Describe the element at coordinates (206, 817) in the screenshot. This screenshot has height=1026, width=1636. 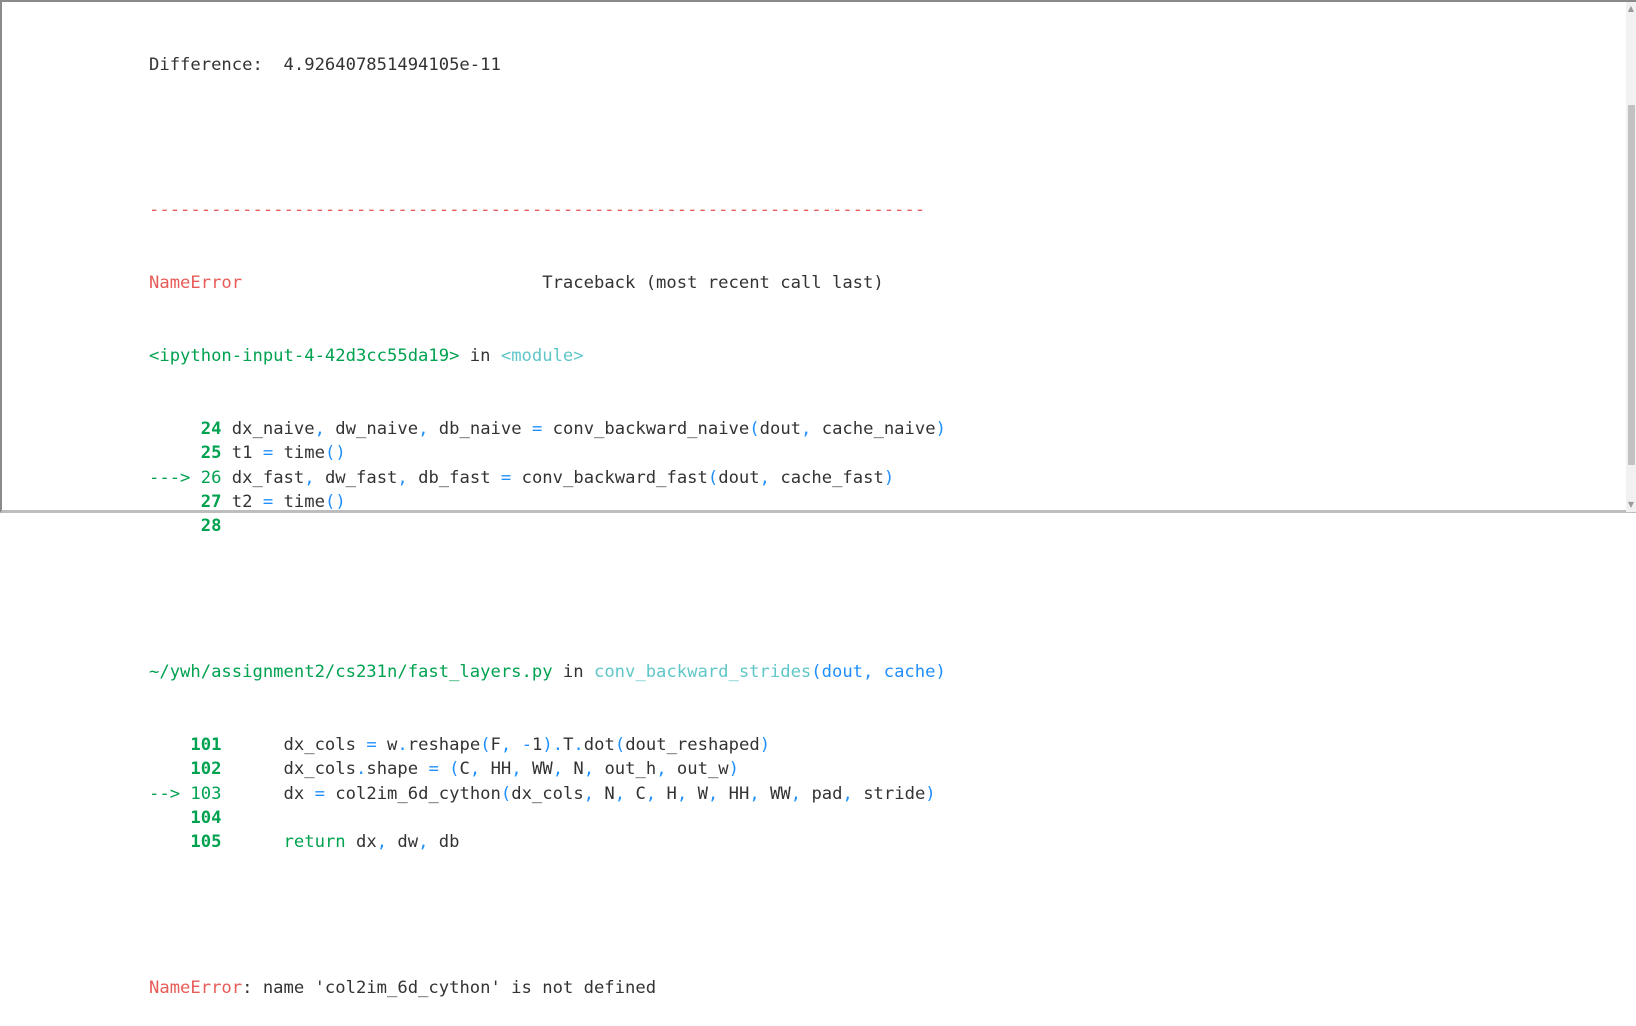
I see `line-number: 104` at that location.